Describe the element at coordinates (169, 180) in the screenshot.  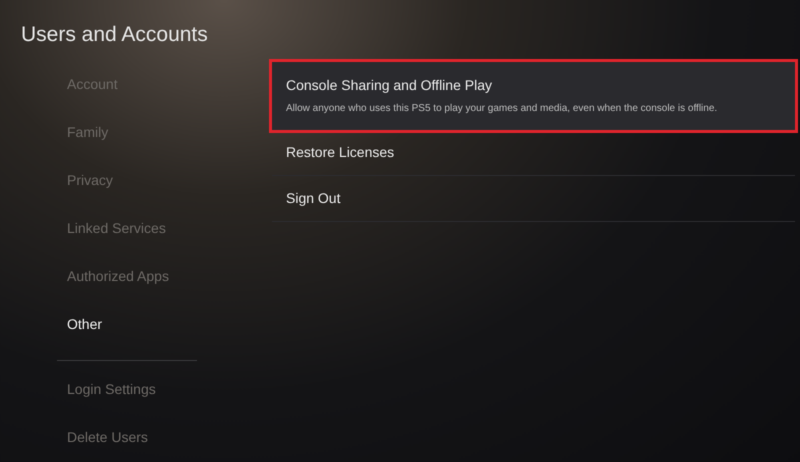
I see `sidebar-item: Privacy` at that location.